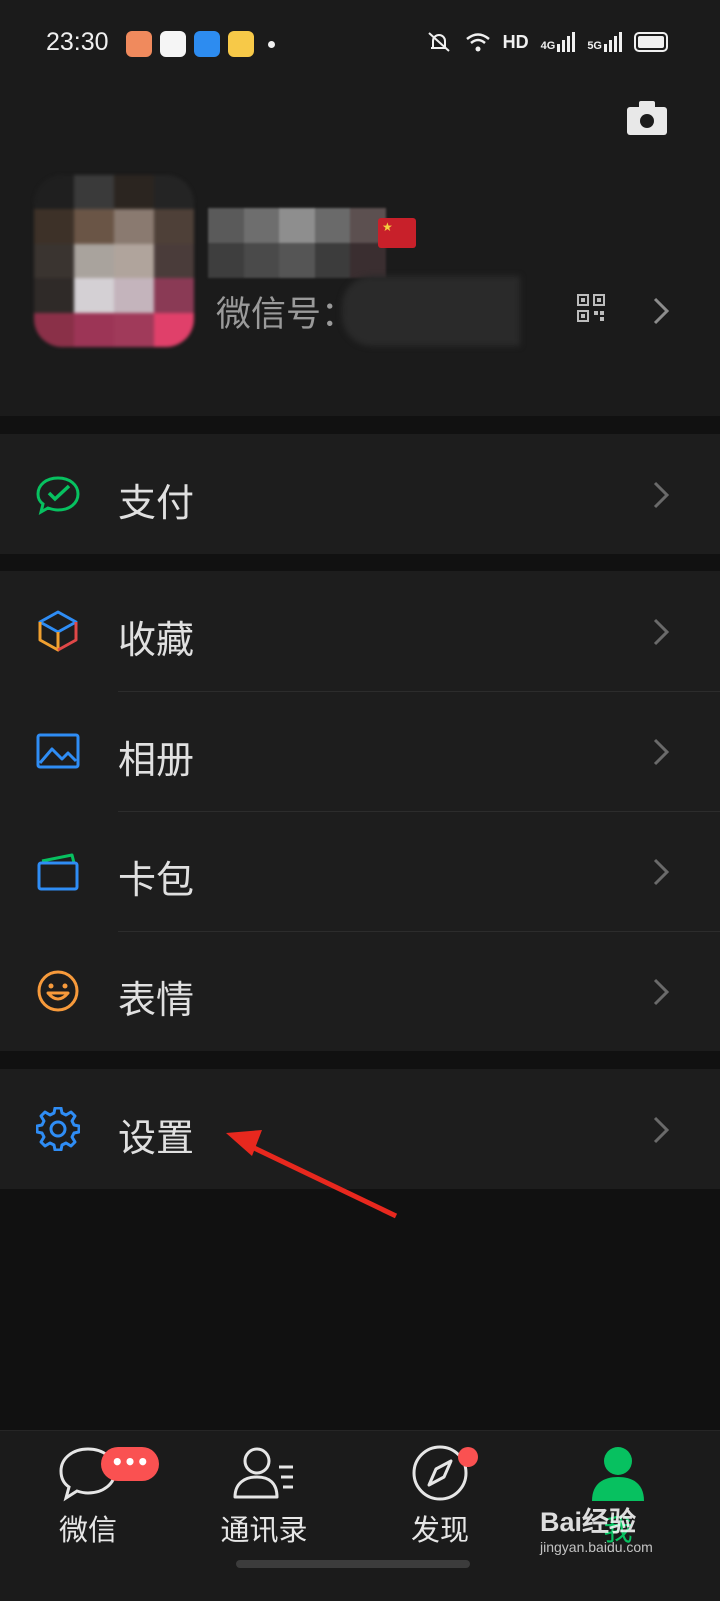 The width and height of the screenshot is (720, 1601). I want to click on wechat-id-redacted, so click(431, 311).